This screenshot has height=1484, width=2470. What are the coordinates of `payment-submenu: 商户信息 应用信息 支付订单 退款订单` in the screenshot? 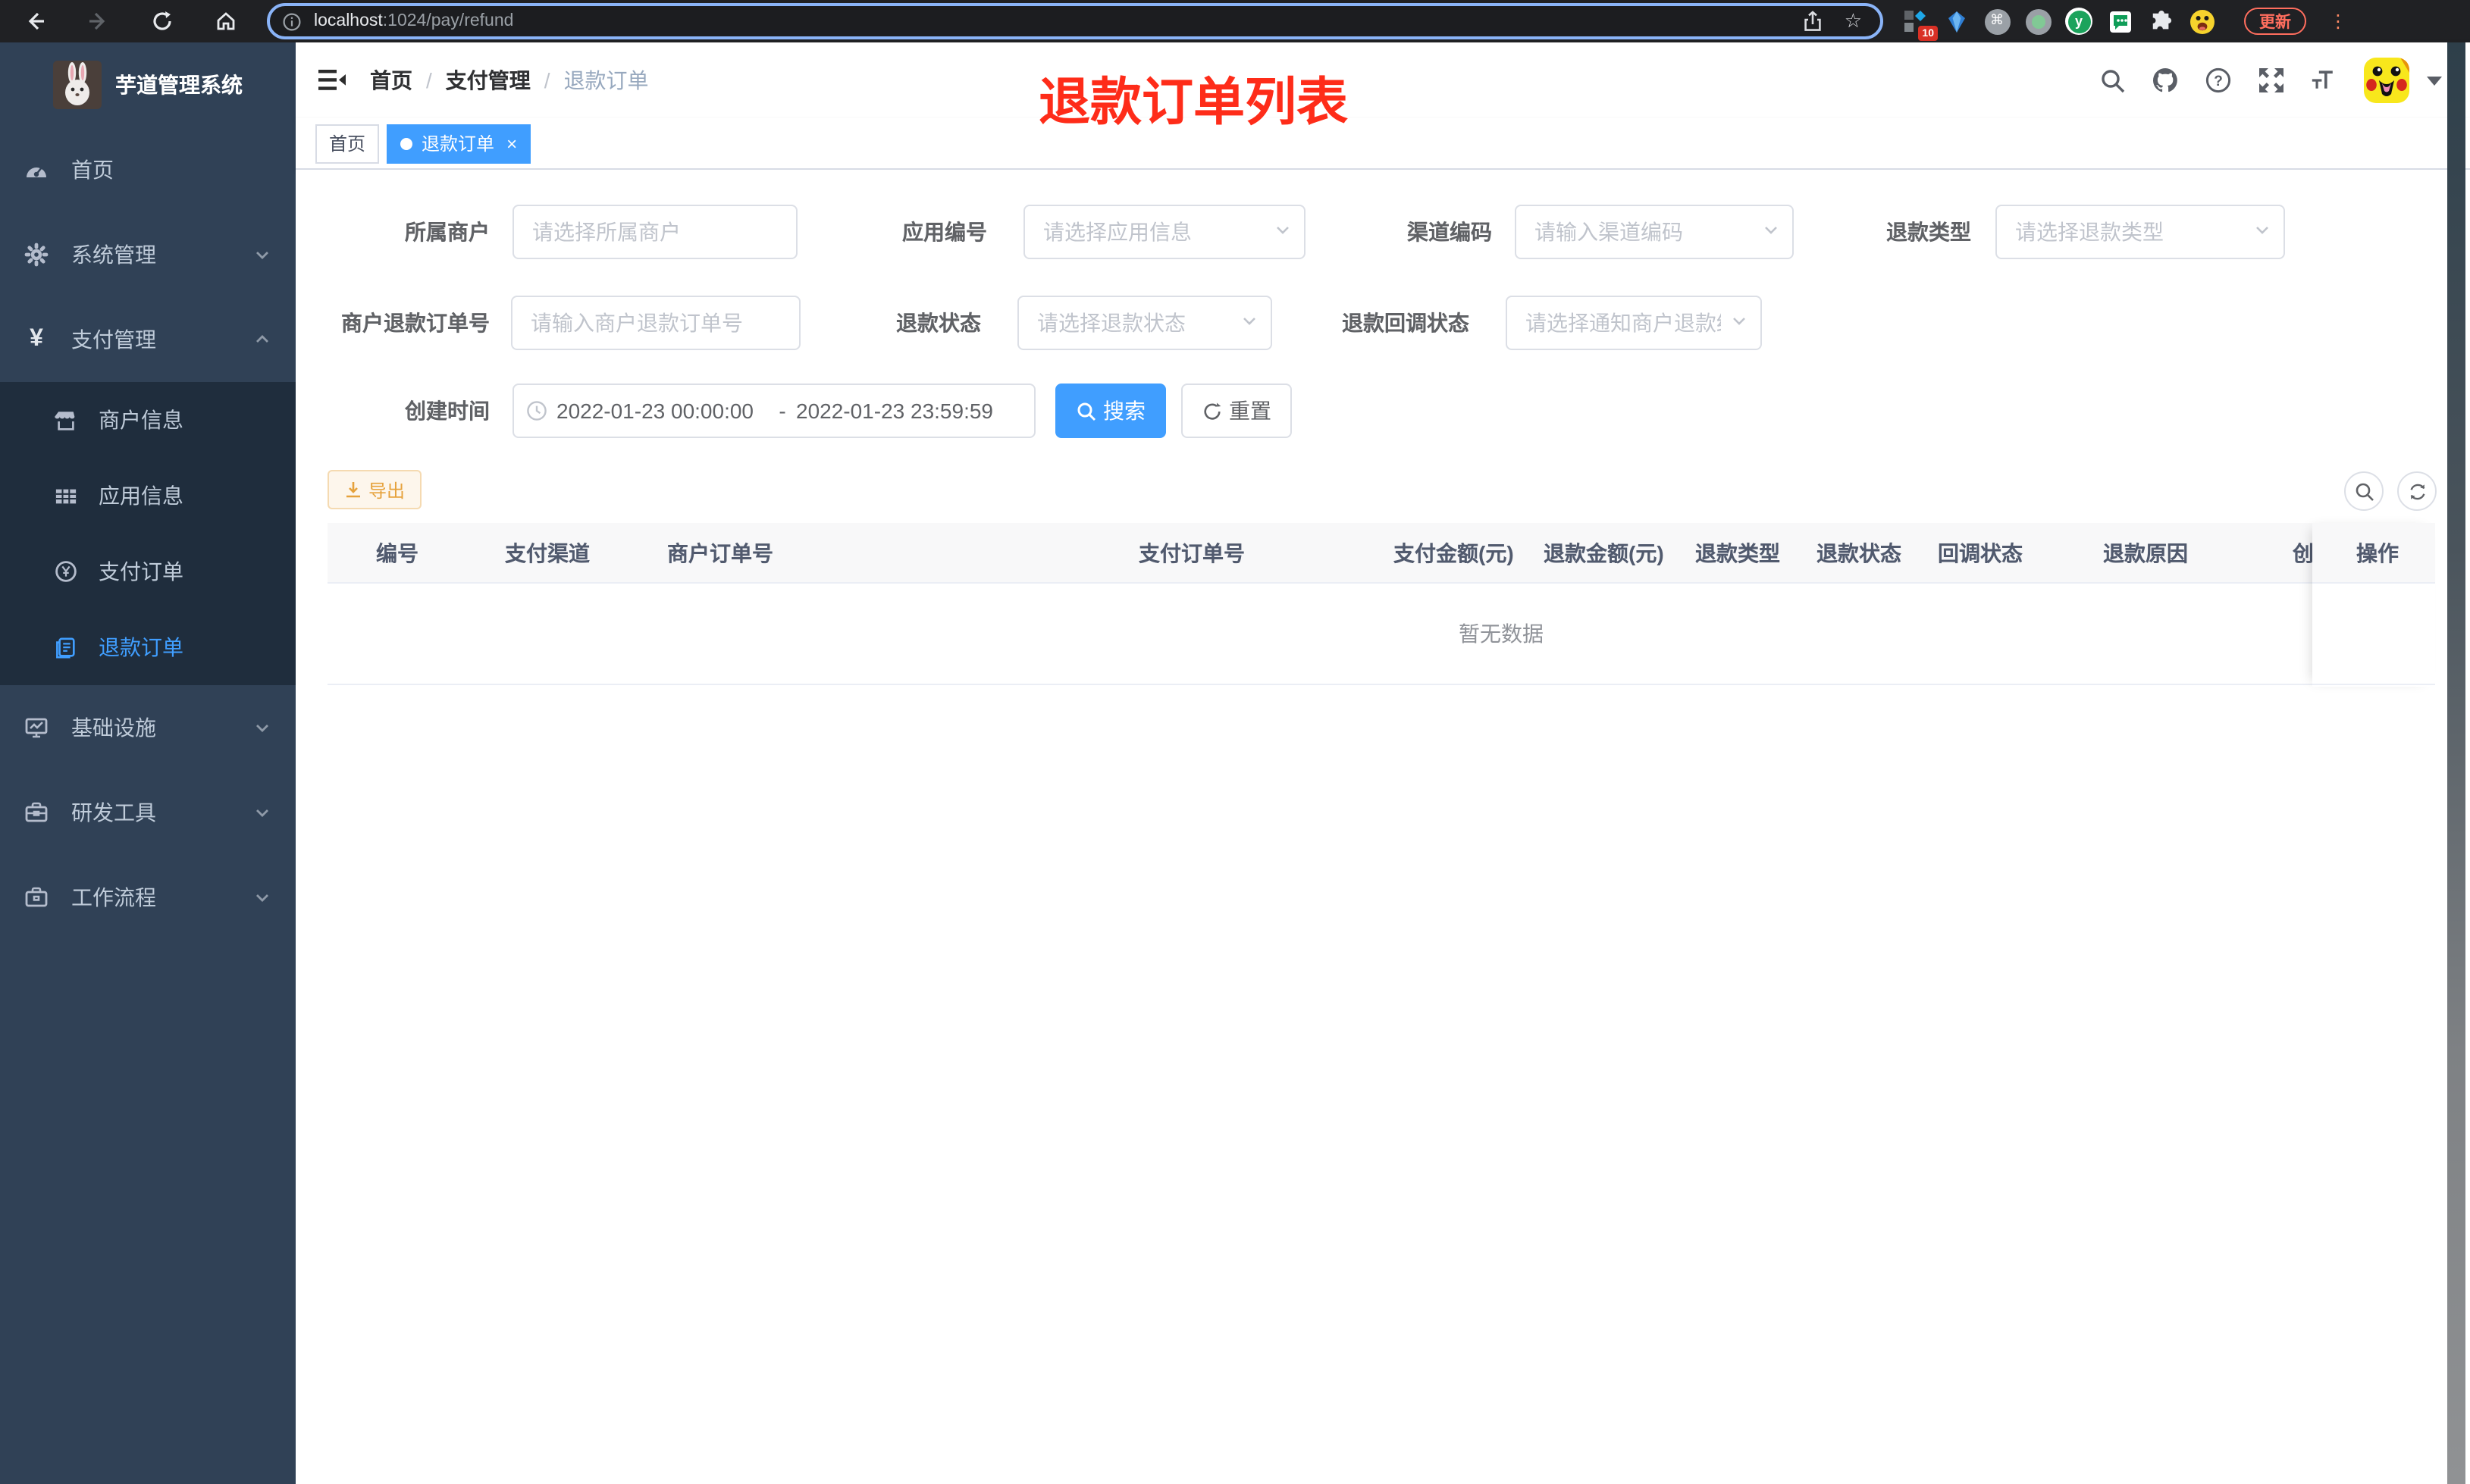 It's located at (148, 533).